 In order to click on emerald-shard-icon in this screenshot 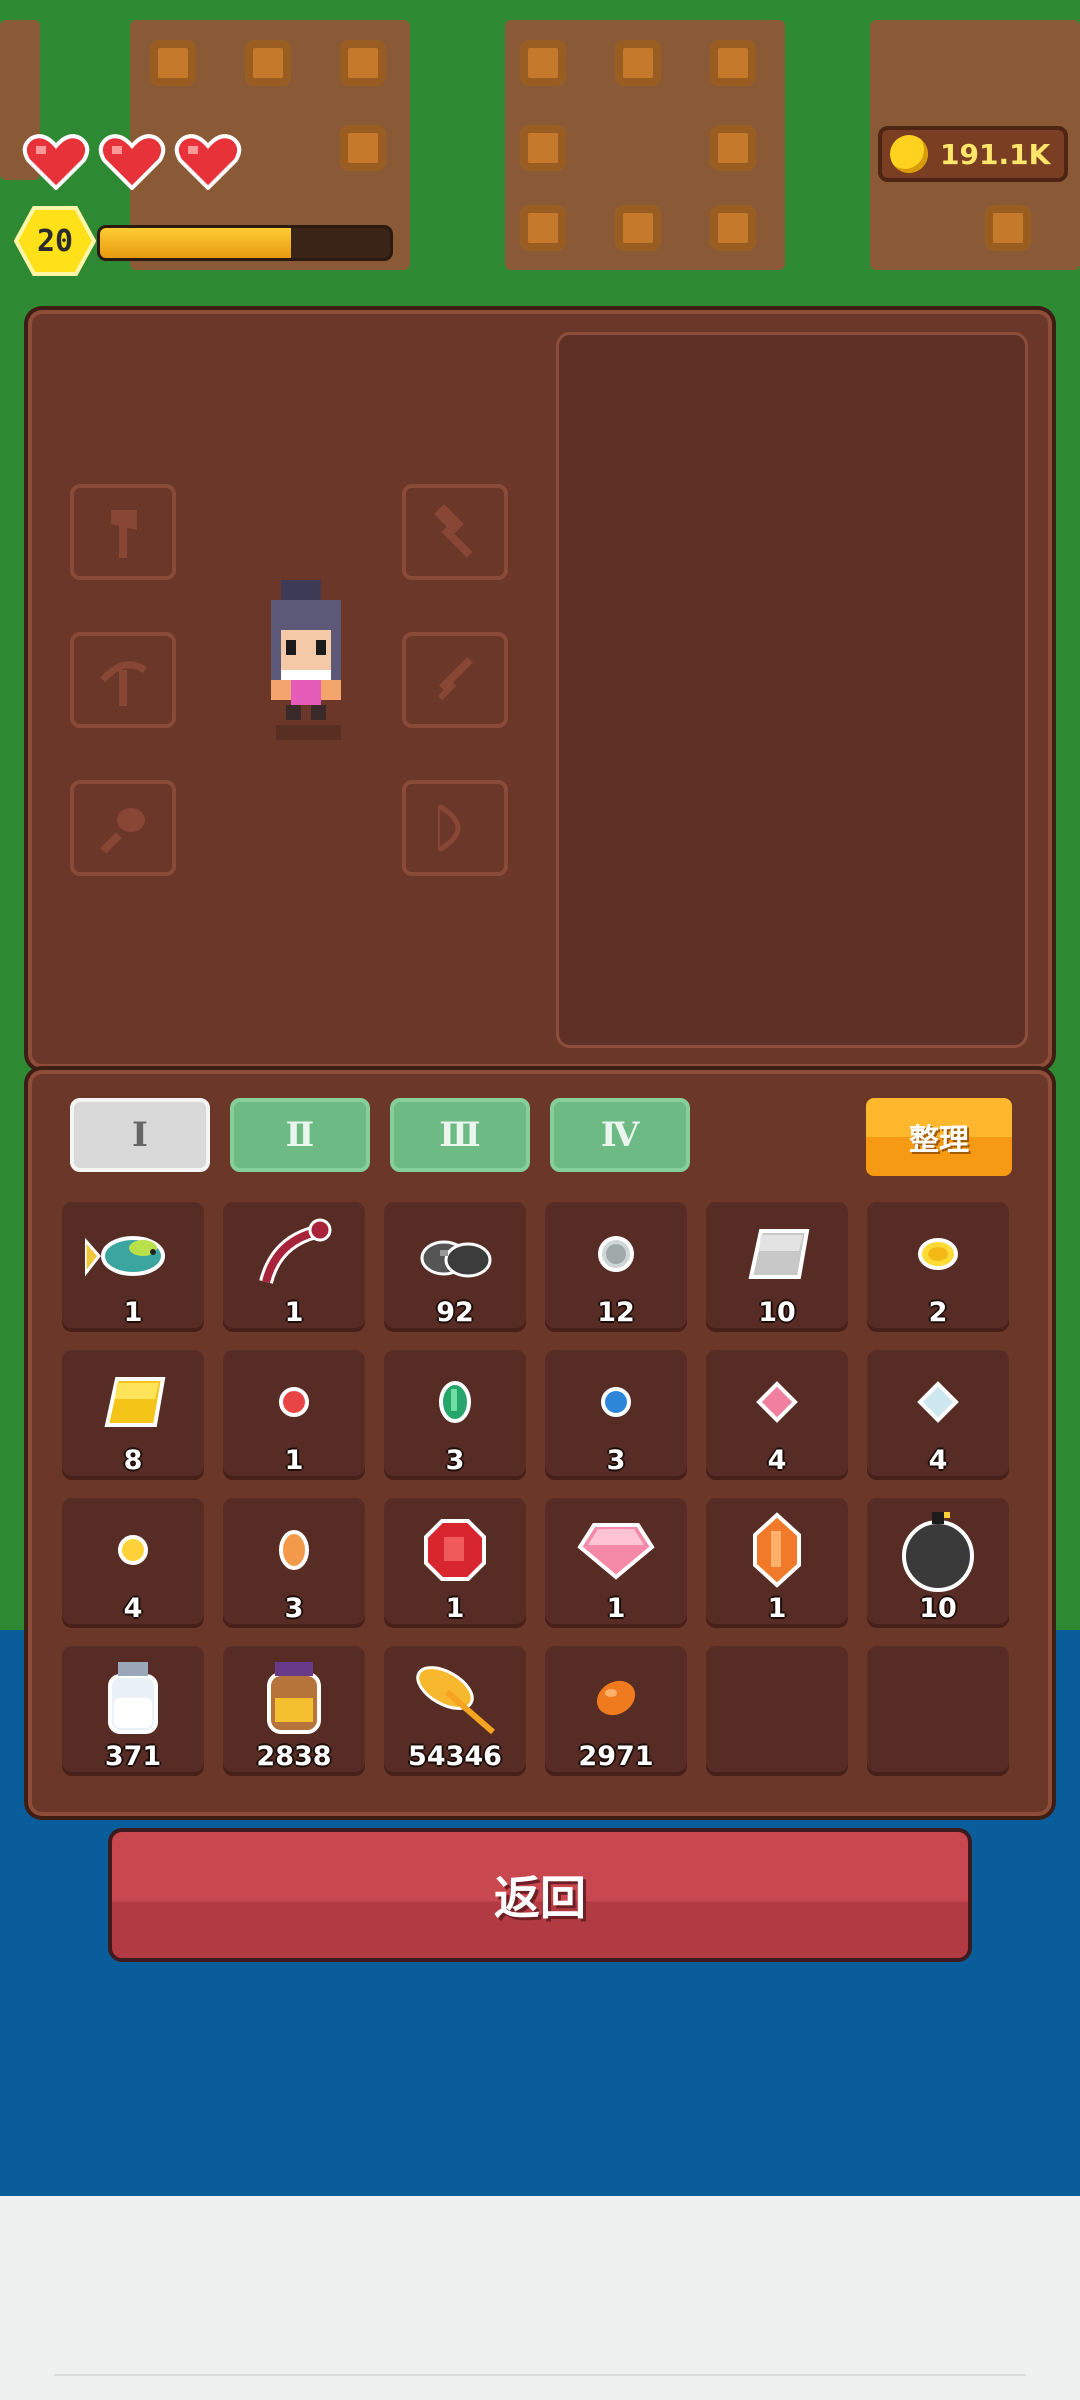, I will do `click(455, 1402)`.